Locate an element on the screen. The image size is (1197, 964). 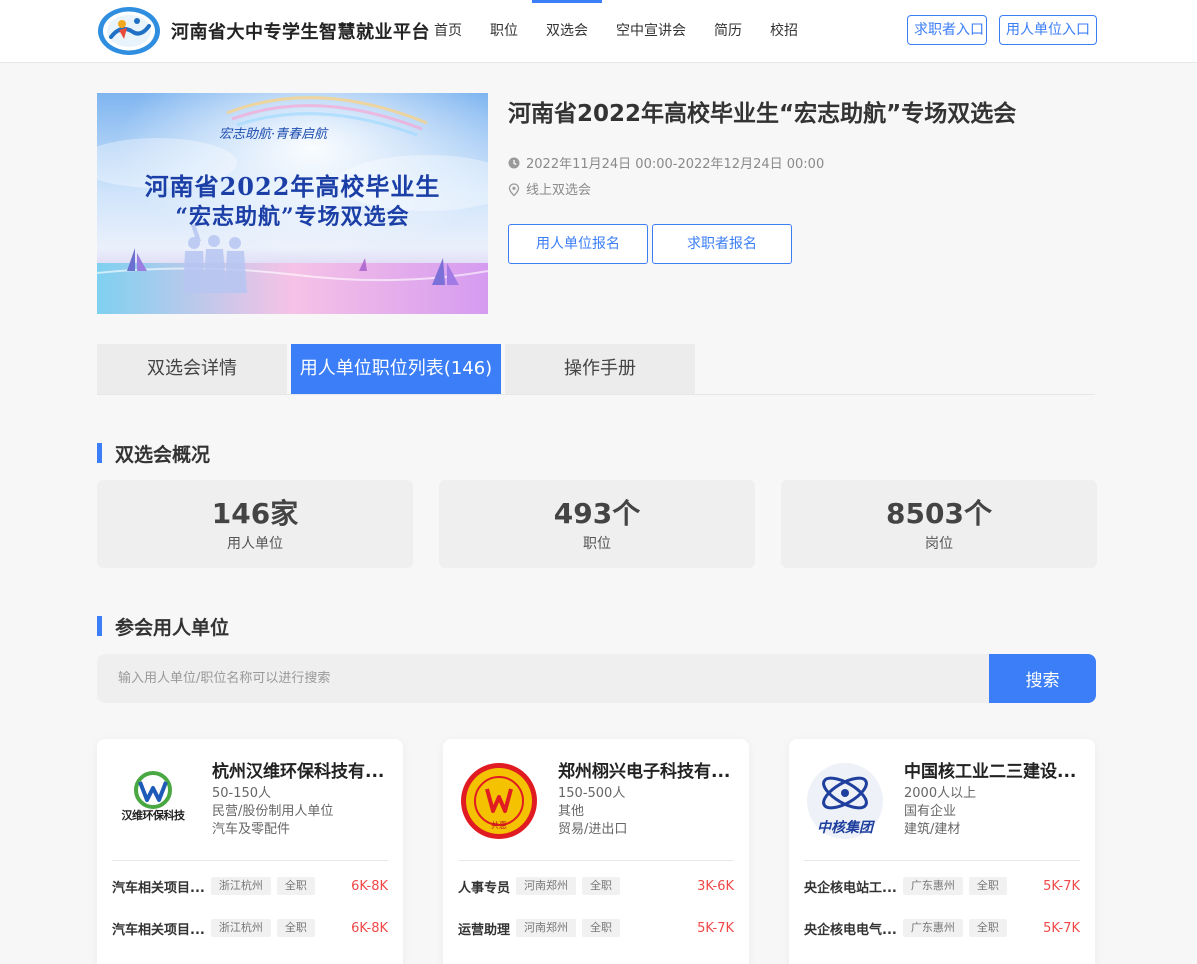
nav-job-fair: 双选会 is located at coordinates (567, 31).